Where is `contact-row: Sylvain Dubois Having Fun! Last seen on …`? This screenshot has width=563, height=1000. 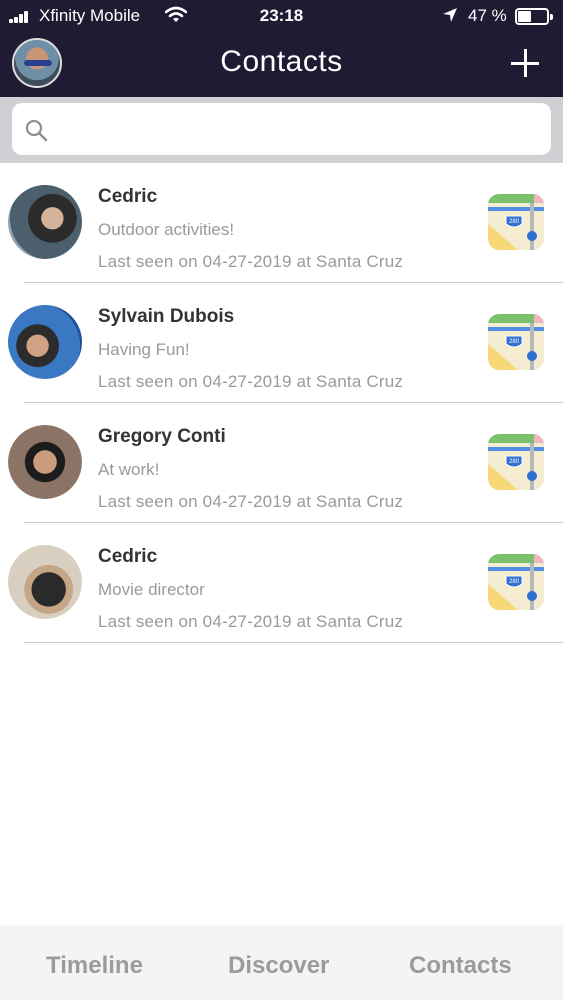
contact-row: Sylvain Dubois Having Fun! Last seen on … is located at coordinates (281, 343).